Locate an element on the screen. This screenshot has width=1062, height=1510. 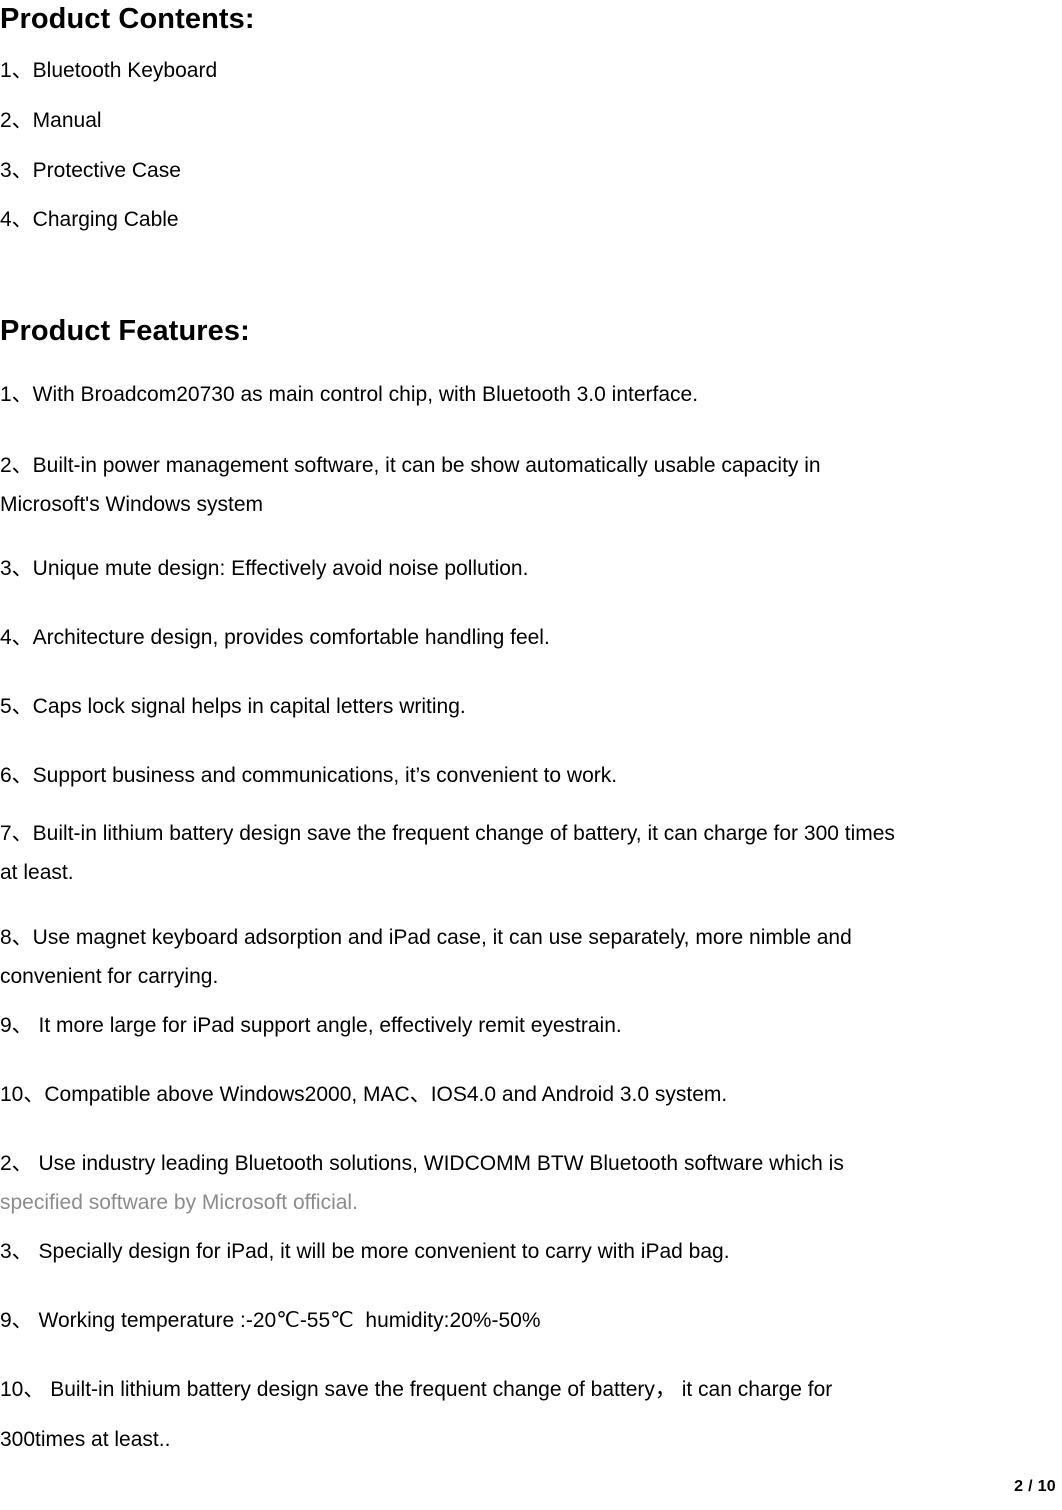
contents-item-3: 3、Protective Case is located at coordinates (90, 170).